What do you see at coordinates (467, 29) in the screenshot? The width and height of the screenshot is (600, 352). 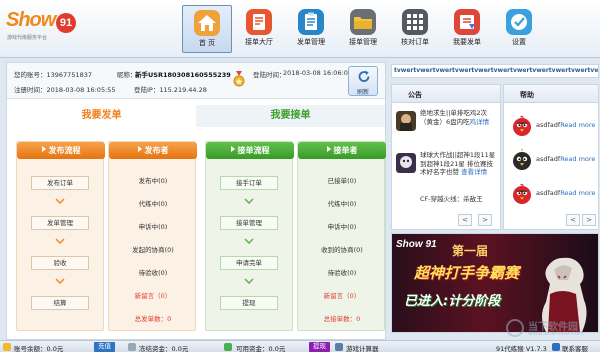 I see `nav-item-5: 我要发单` at bounding box center [467, 29].